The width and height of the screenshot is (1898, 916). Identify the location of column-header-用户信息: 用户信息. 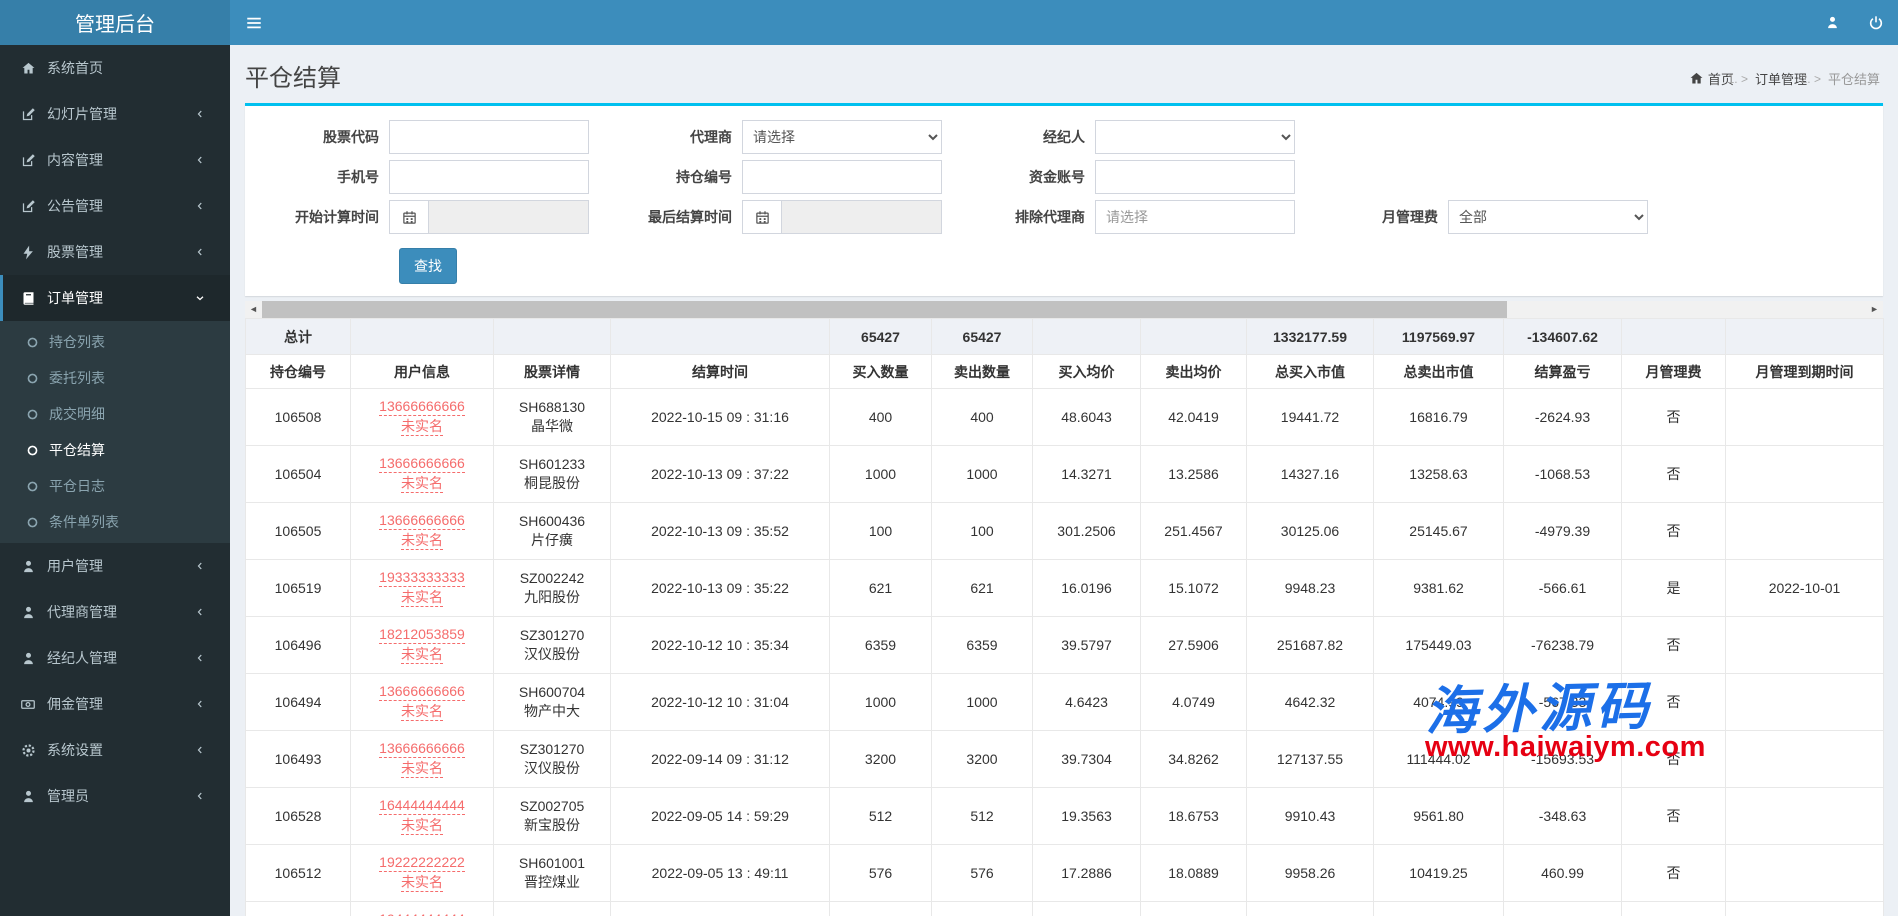
(422, 371).